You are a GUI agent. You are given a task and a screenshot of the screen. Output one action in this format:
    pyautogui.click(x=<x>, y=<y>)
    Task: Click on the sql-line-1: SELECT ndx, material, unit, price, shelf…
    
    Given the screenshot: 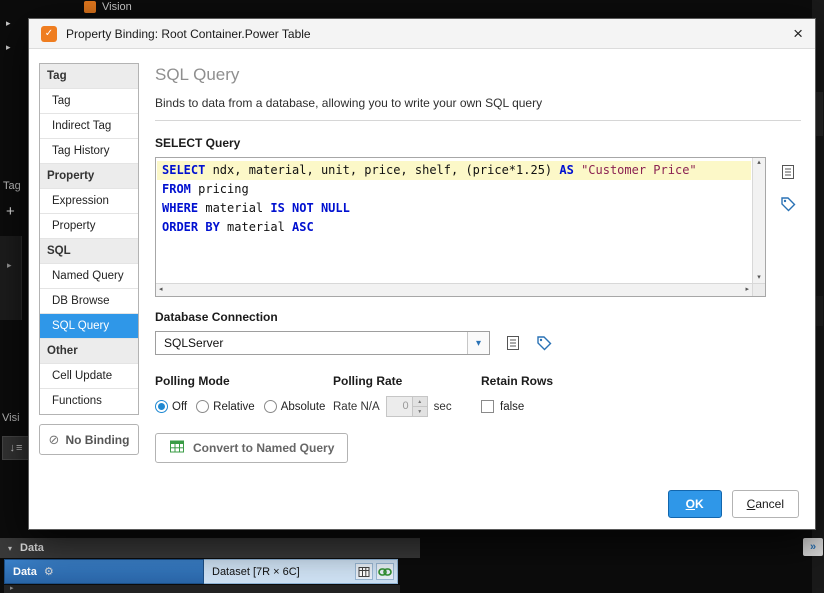 What is the action you would take?
    pyautogui.click(x=454, y=170)
    